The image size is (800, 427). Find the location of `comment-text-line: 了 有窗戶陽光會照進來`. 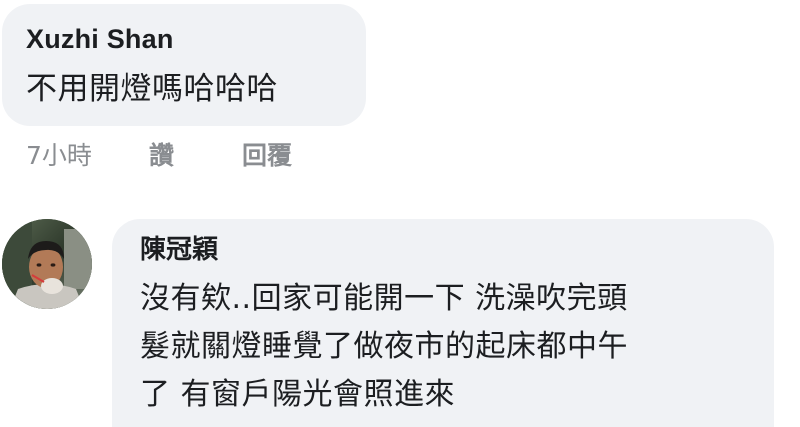

comment-text-line: 了 有窗戶陽光會照進來 is located at coordinates (298, 394).